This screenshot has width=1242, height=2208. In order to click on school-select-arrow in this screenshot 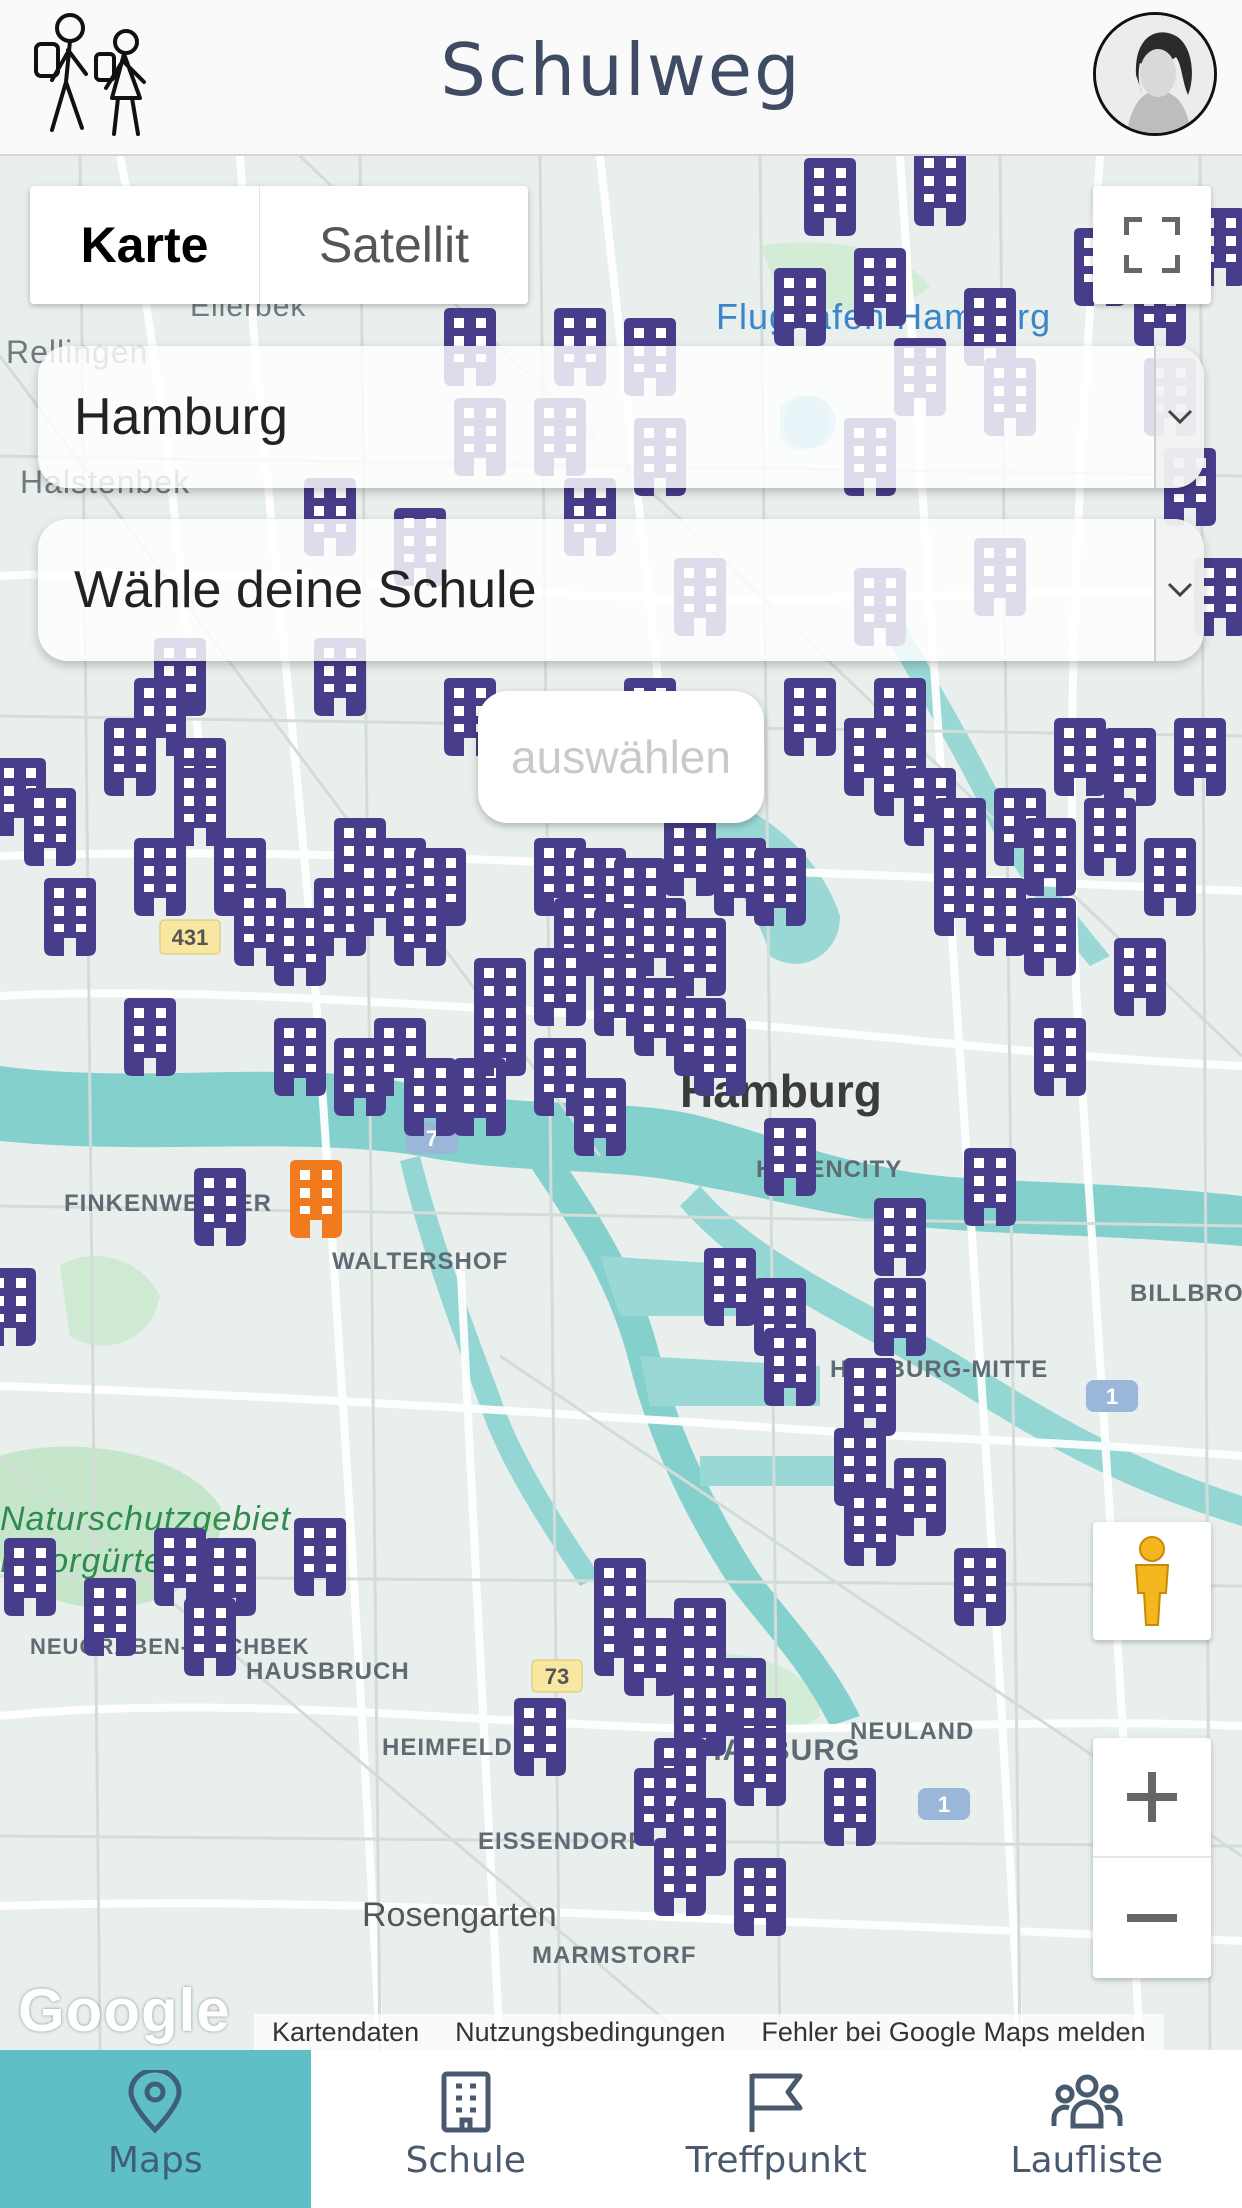, I will do `click(1179, 590)`.